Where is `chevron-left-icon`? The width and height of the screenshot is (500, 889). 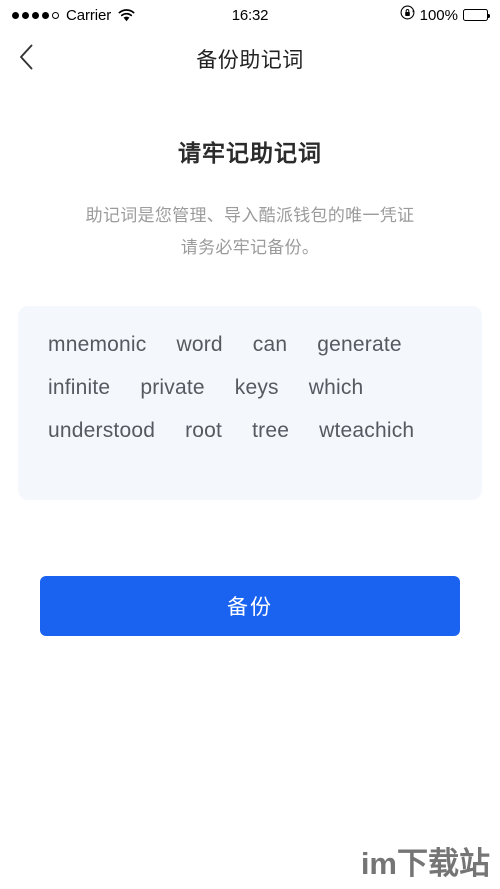 chevron-left-icon is located at coordinates (26, 59).